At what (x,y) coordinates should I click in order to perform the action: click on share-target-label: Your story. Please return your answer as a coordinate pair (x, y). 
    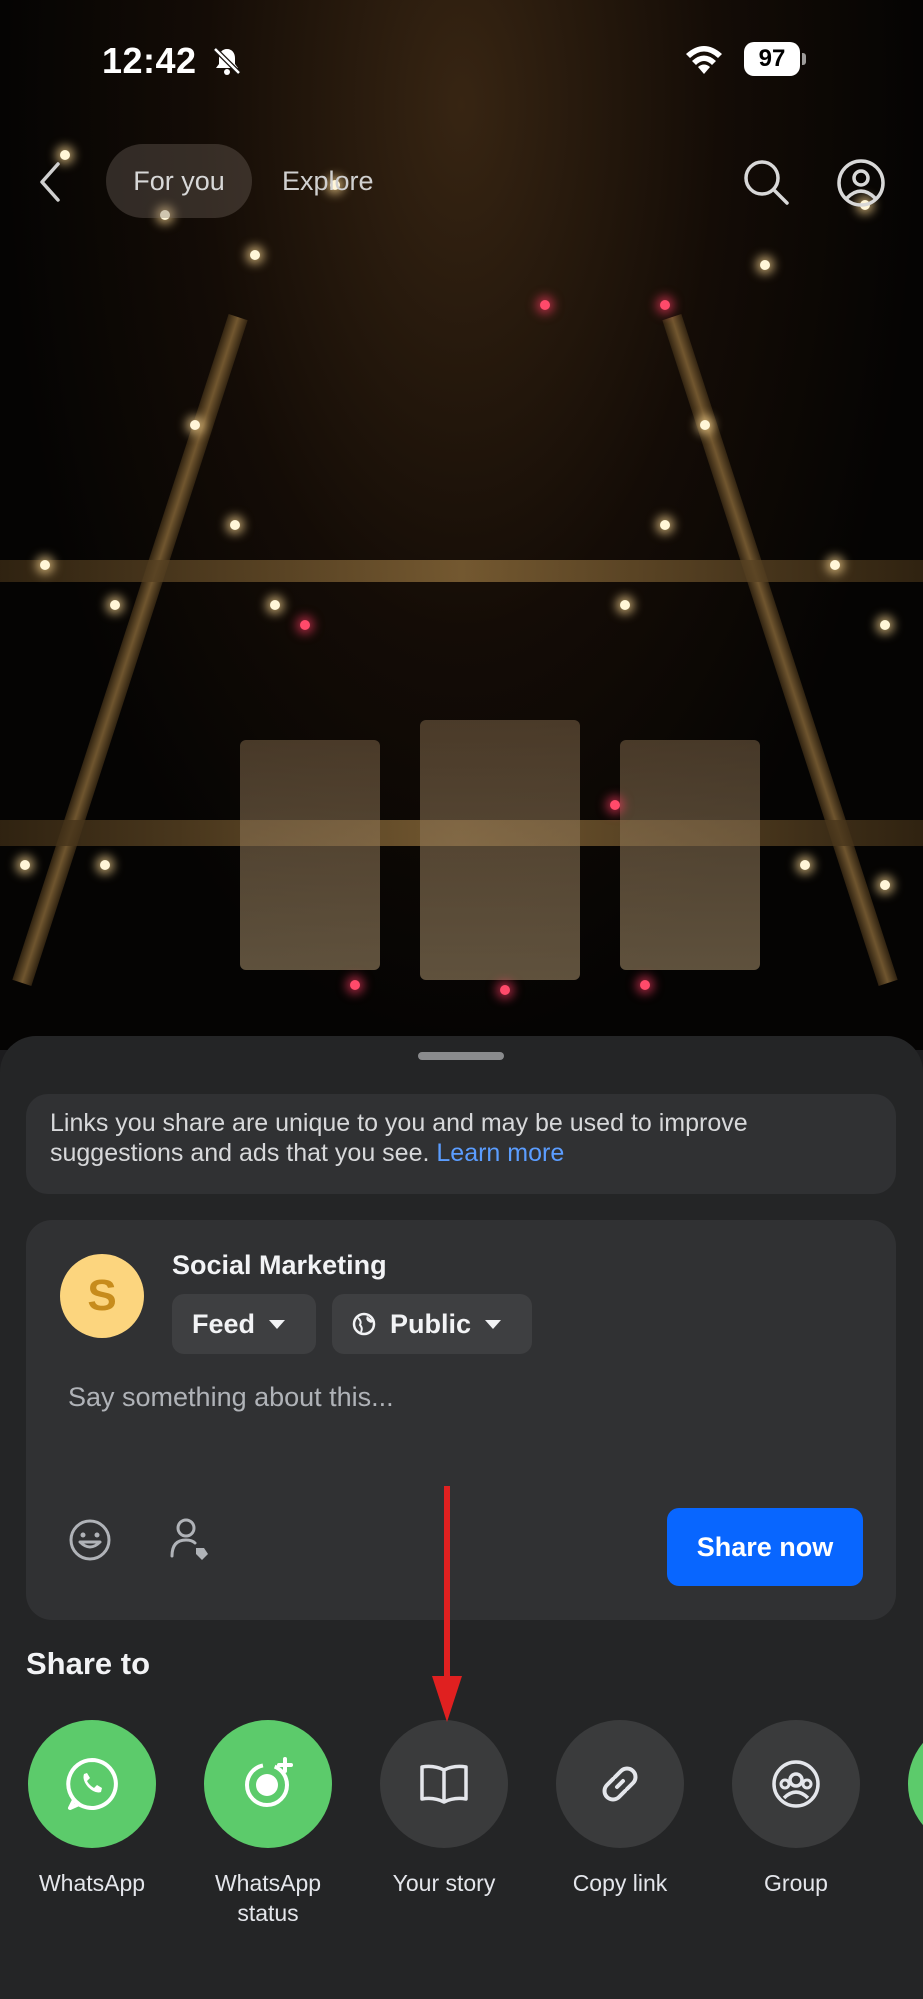
    Looking at the image, I should click on (444, 1883).